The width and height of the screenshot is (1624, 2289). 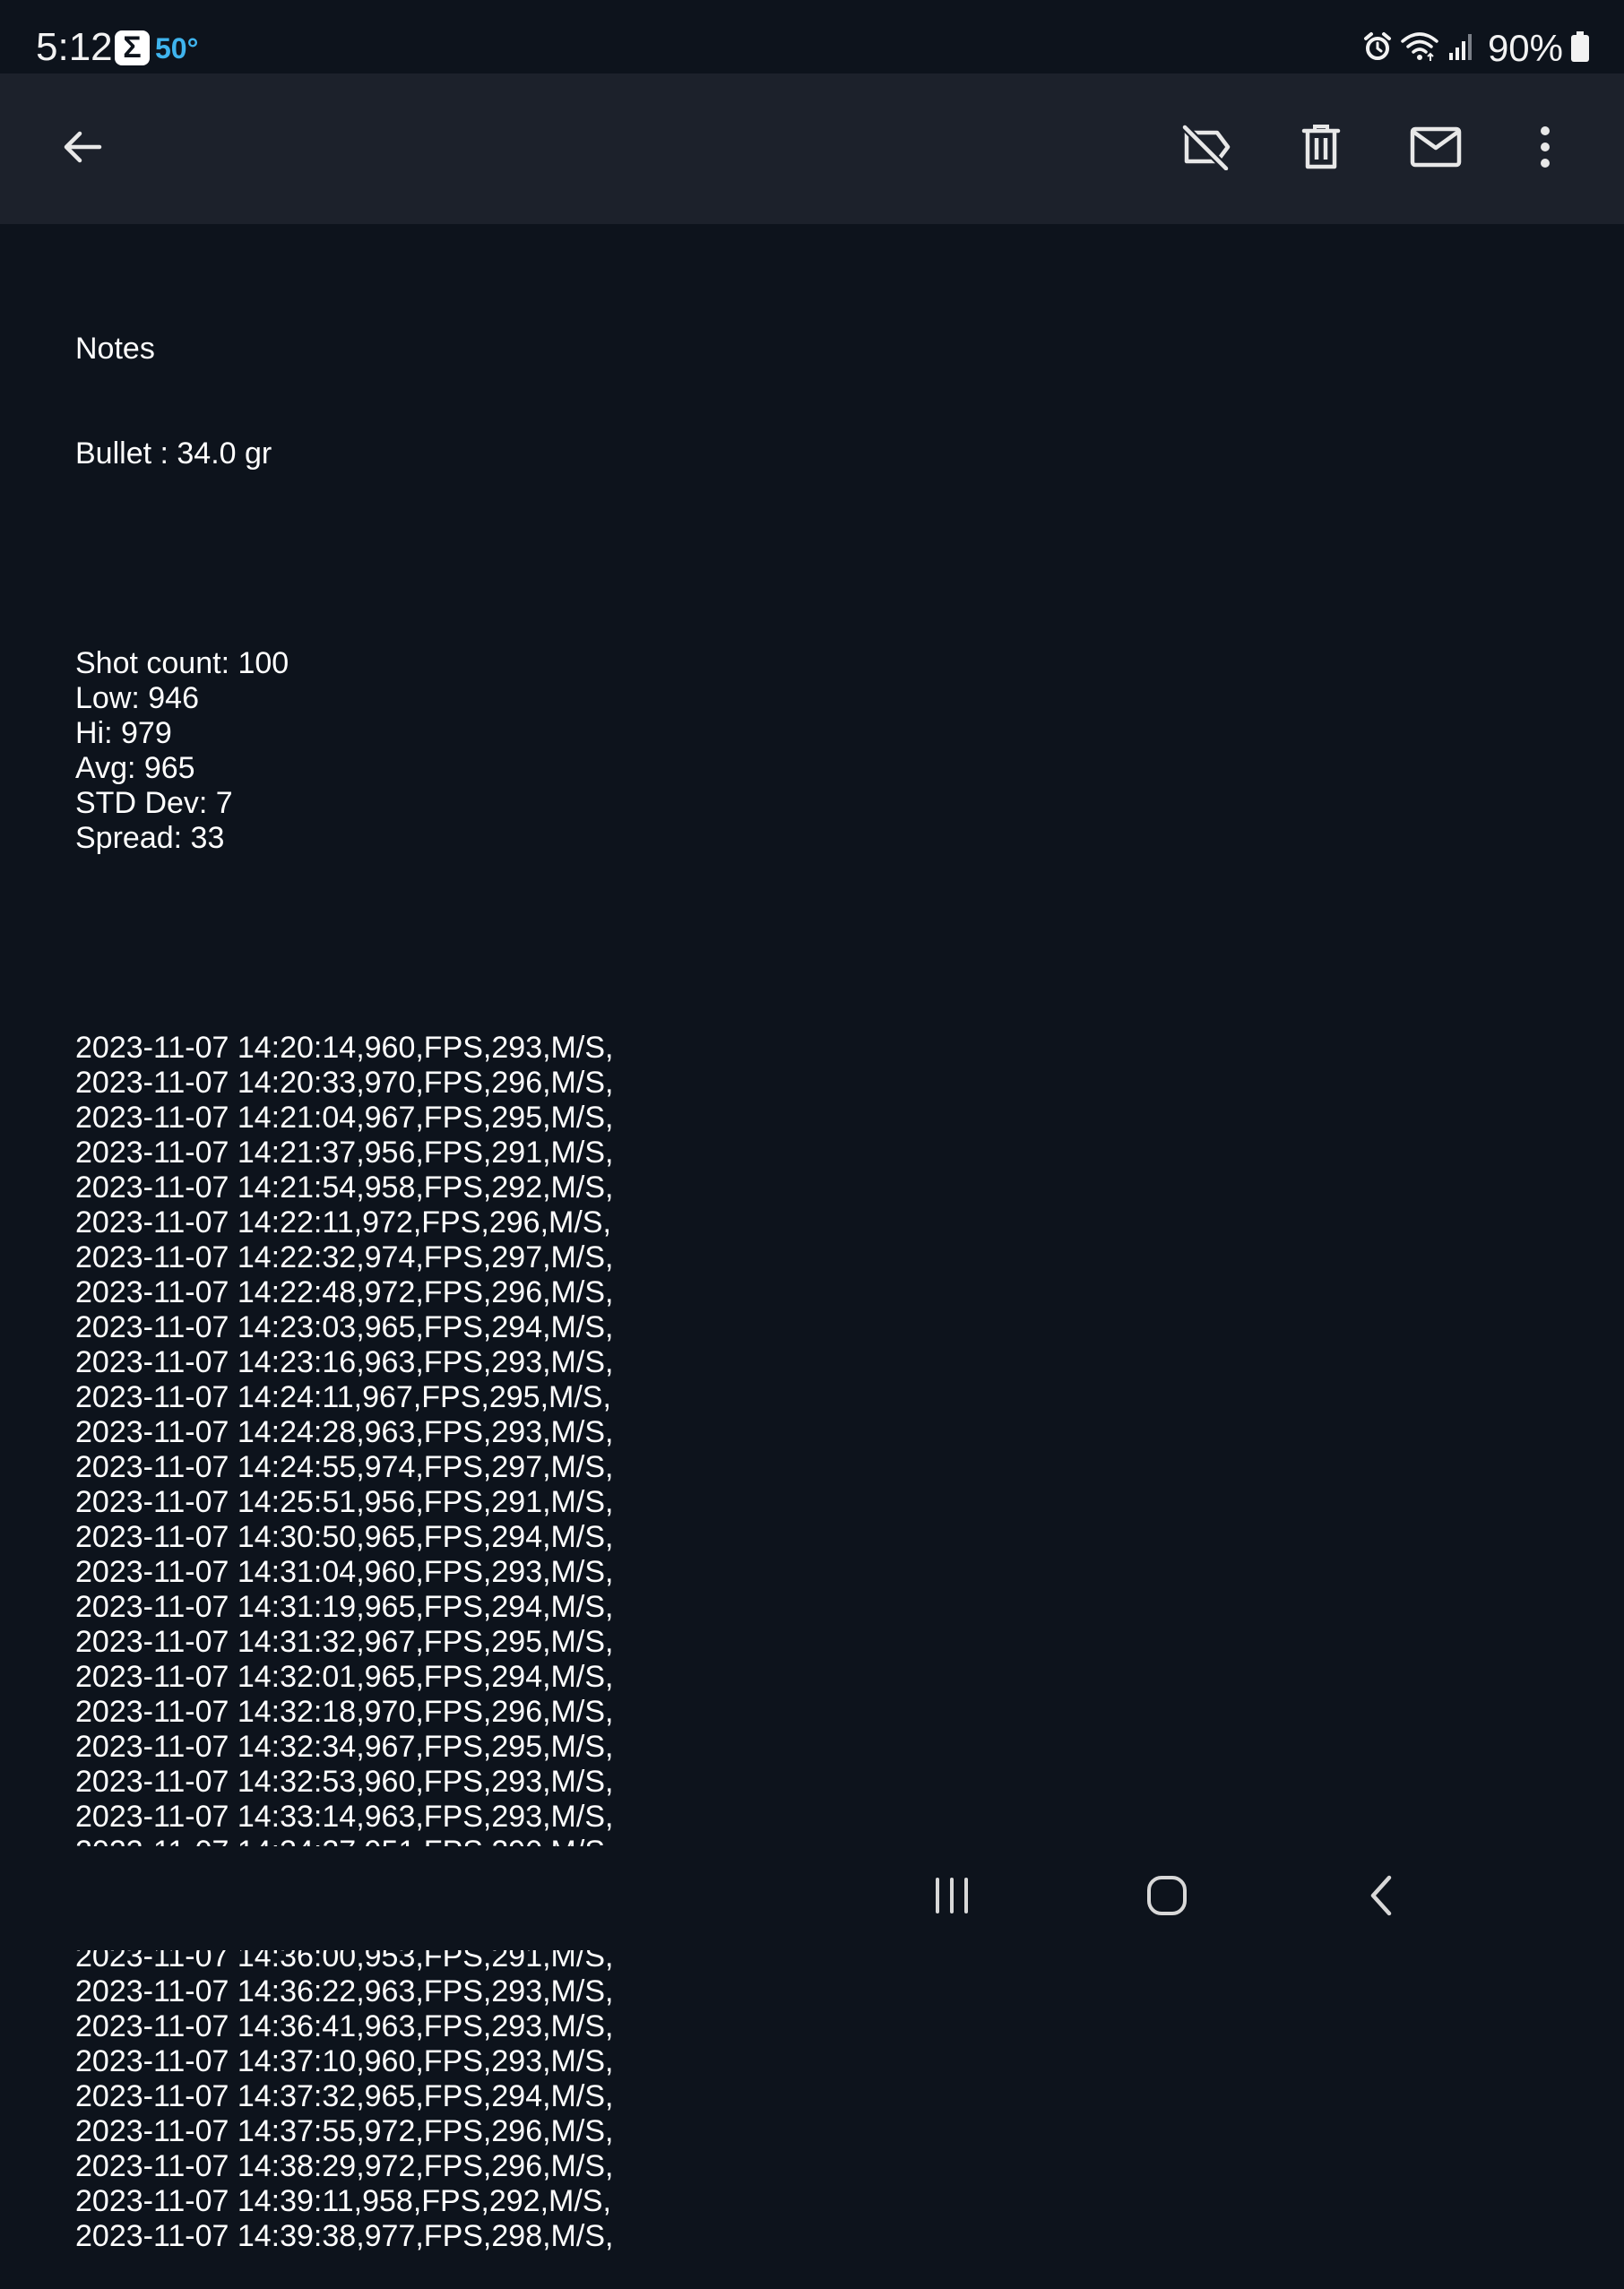 I want to click on delete-button, so click(x=1321, y=148).